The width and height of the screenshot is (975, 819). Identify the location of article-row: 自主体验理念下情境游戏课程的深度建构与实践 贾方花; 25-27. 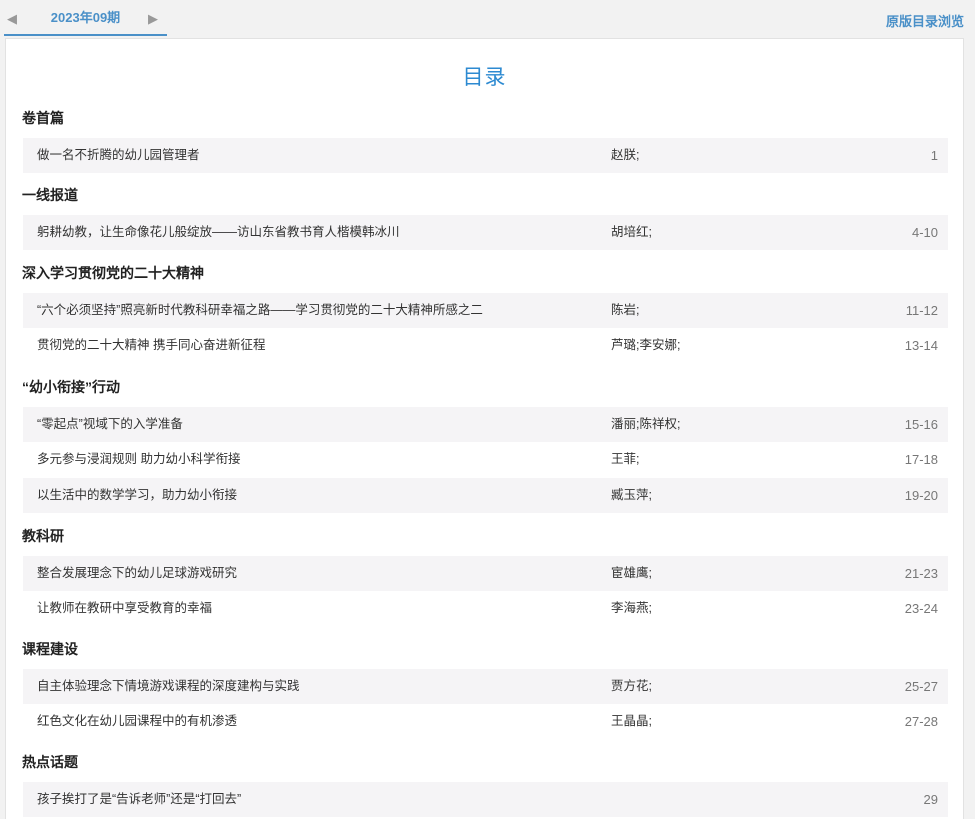
(485, 686).